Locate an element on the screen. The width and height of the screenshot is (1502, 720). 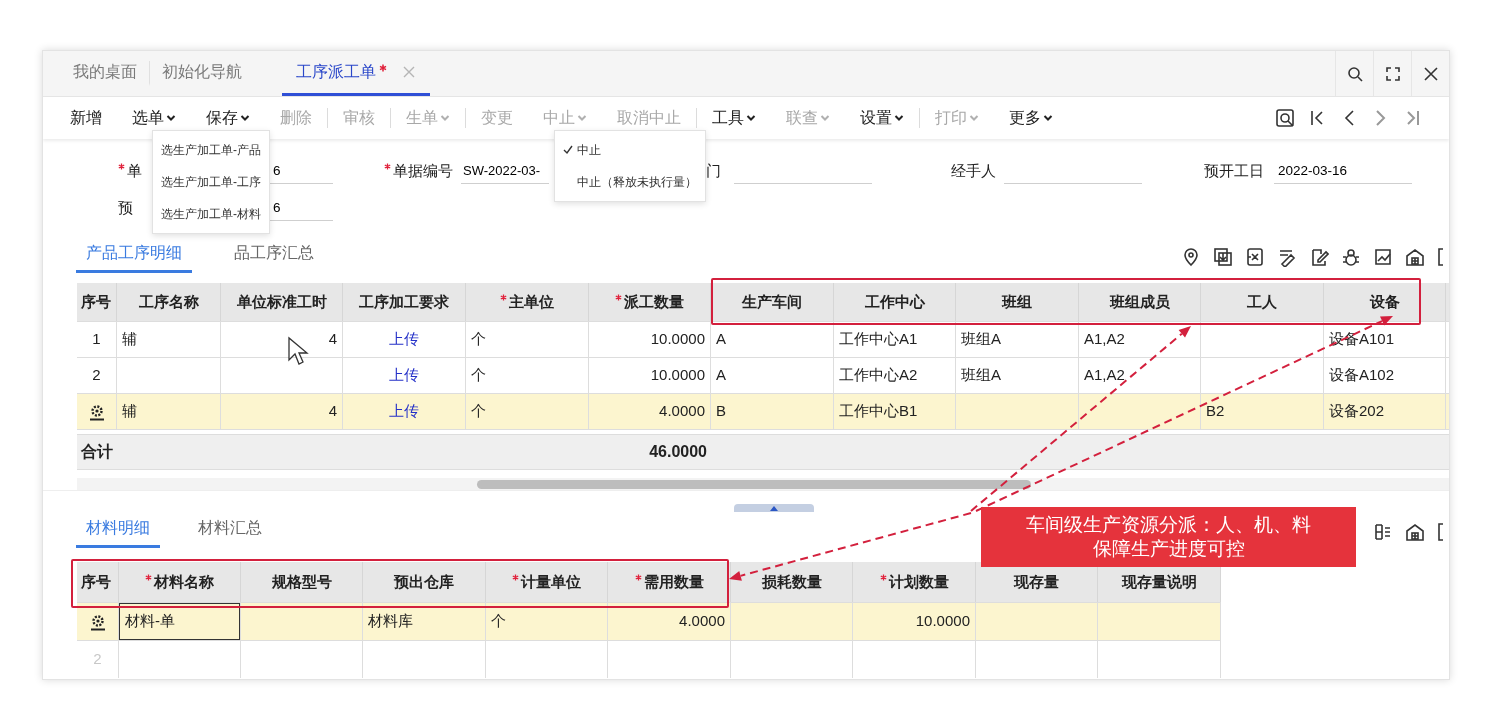
column-header: 工作中心 is located at coordinates (894, 301).